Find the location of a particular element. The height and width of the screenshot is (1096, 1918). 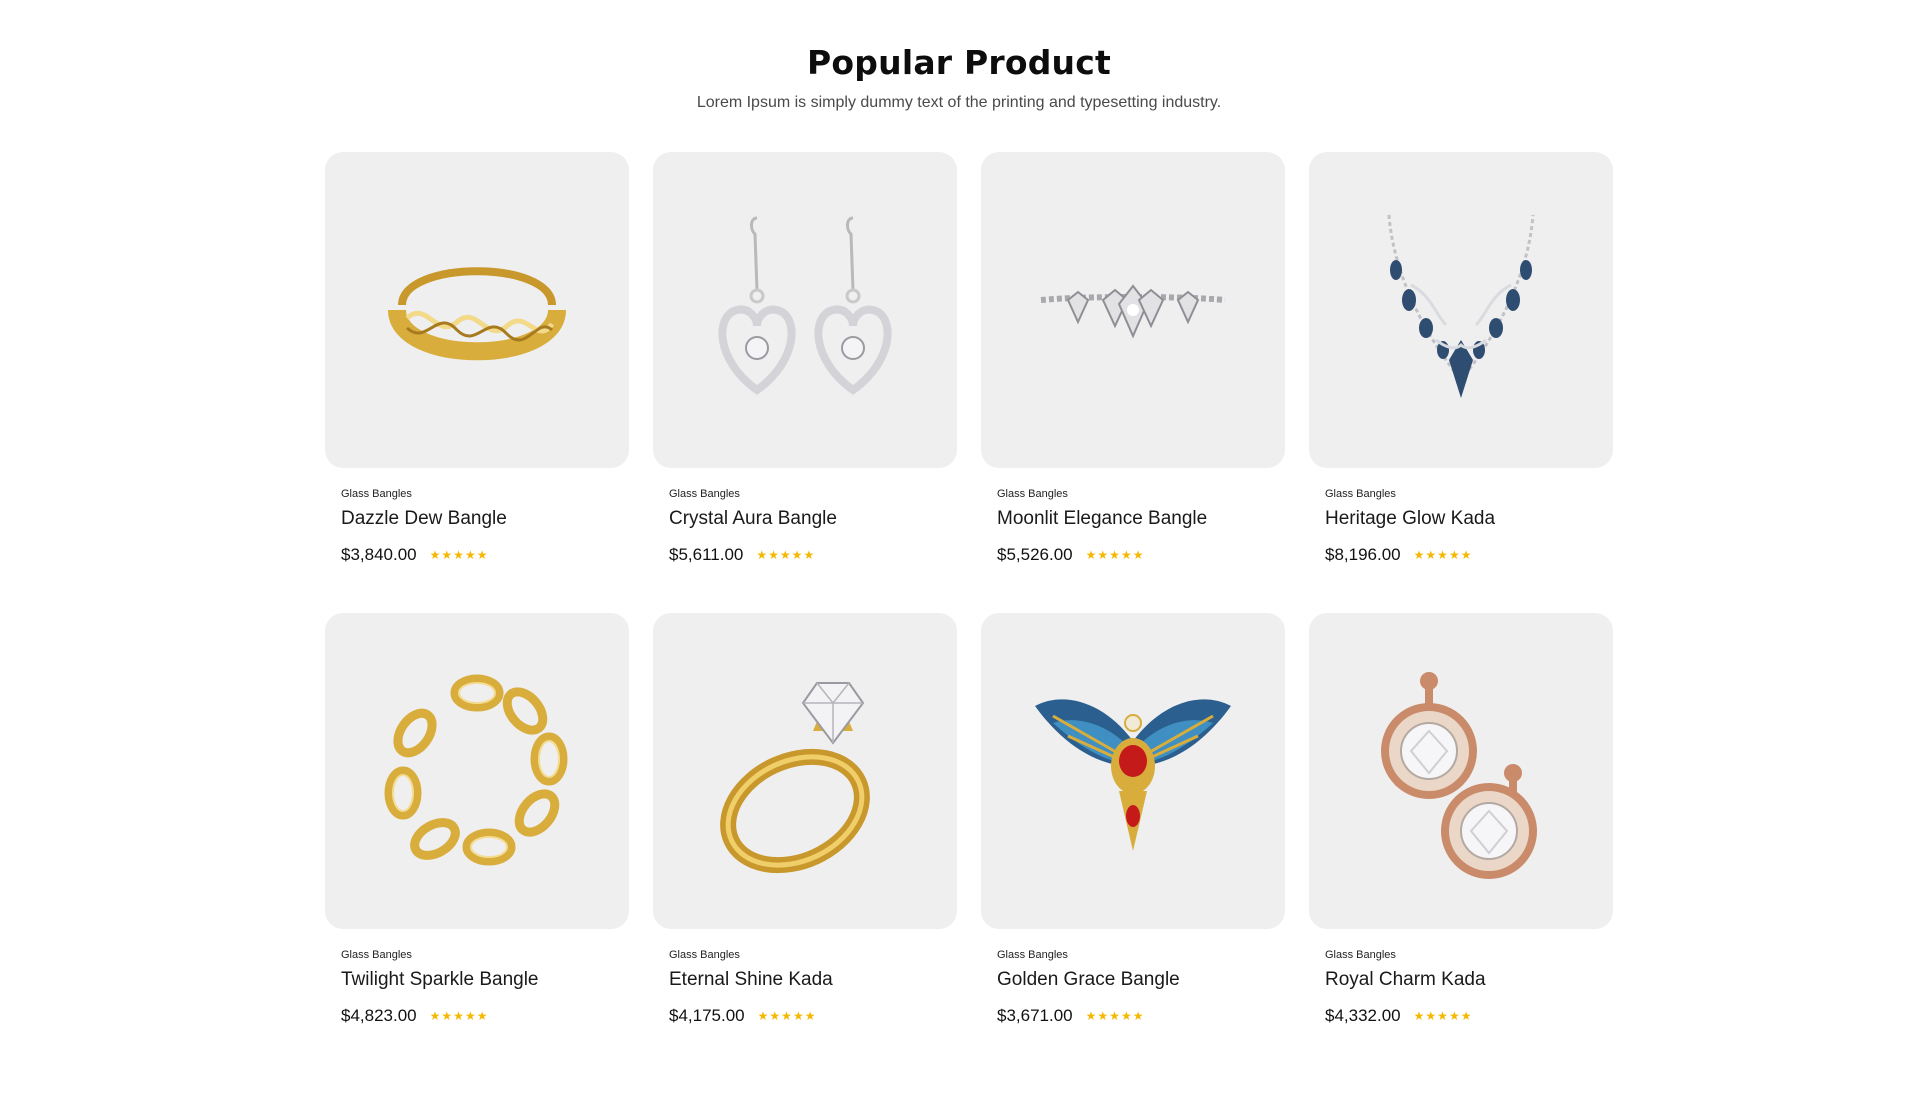

rose-gold-stud-earrings-icon is located at coordinates (1459, 775).